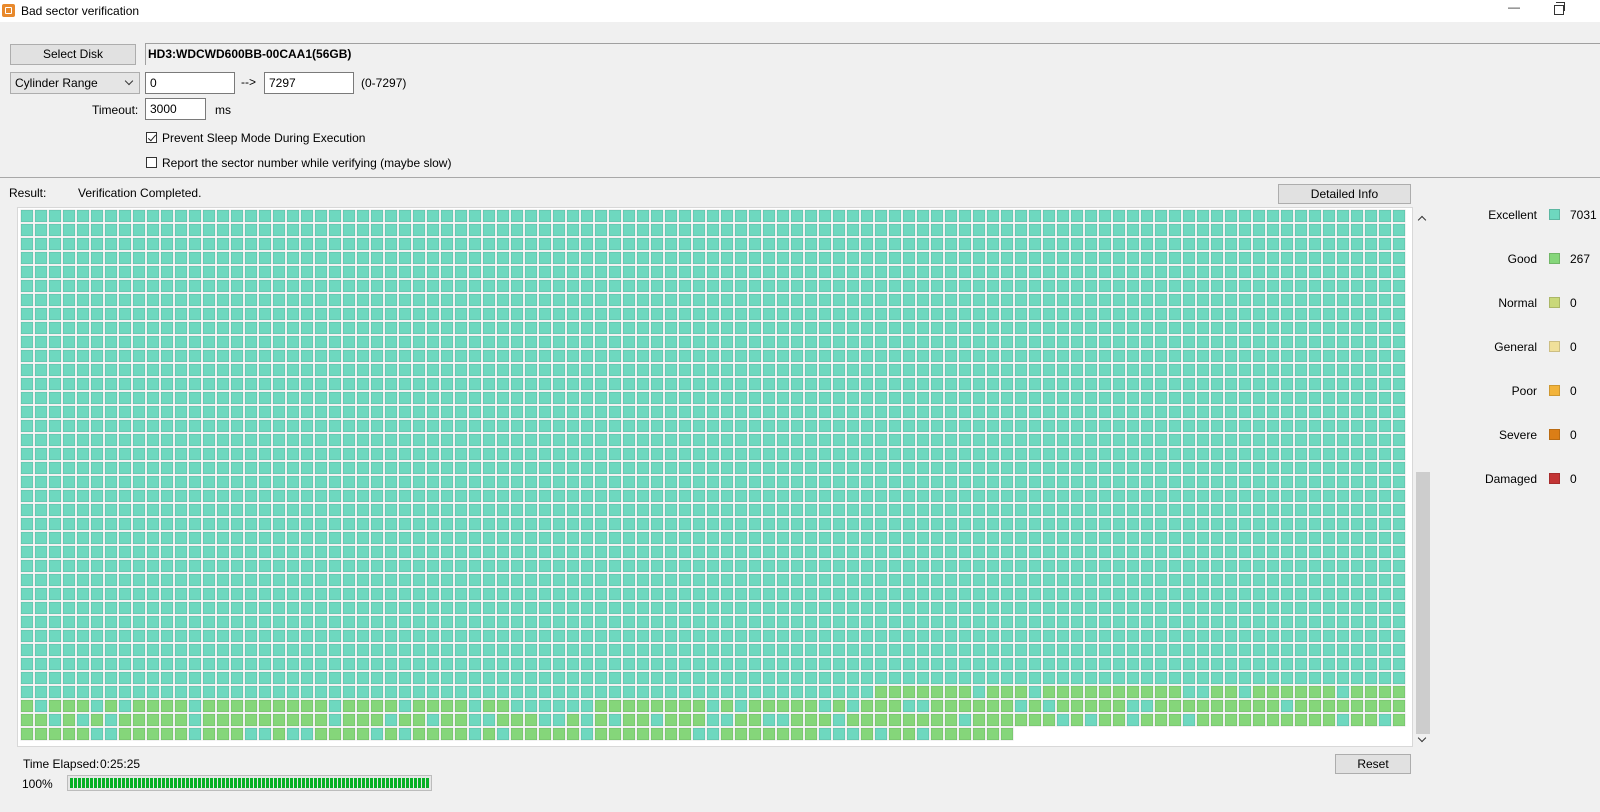  I want to click on detailed-info-button: Detailed Info, so click(1344, 194).